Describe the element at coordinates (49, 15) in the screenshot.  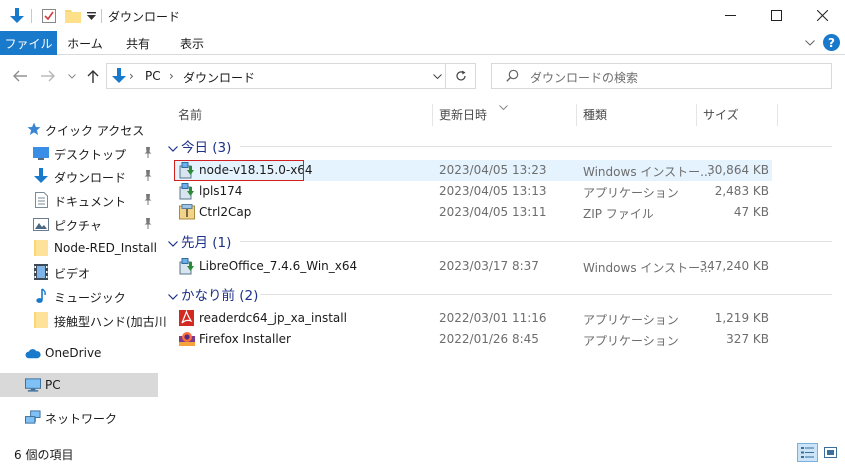
I see `properties-icon` at that location.